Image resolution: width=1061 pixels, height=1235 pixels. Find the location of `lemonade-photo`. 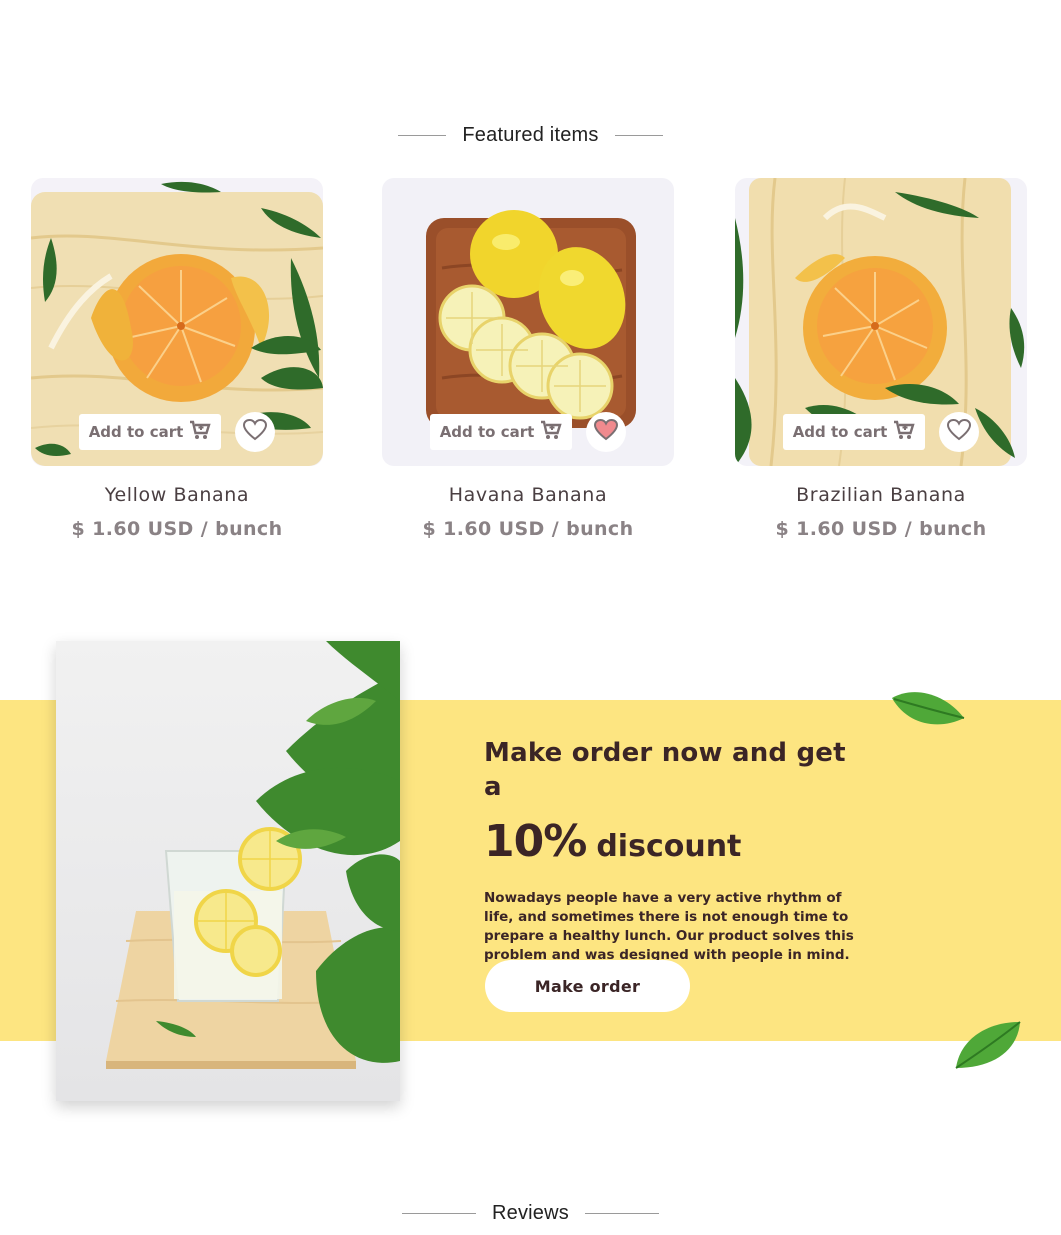

lemonade-photo is located at coordinates (228, 871).